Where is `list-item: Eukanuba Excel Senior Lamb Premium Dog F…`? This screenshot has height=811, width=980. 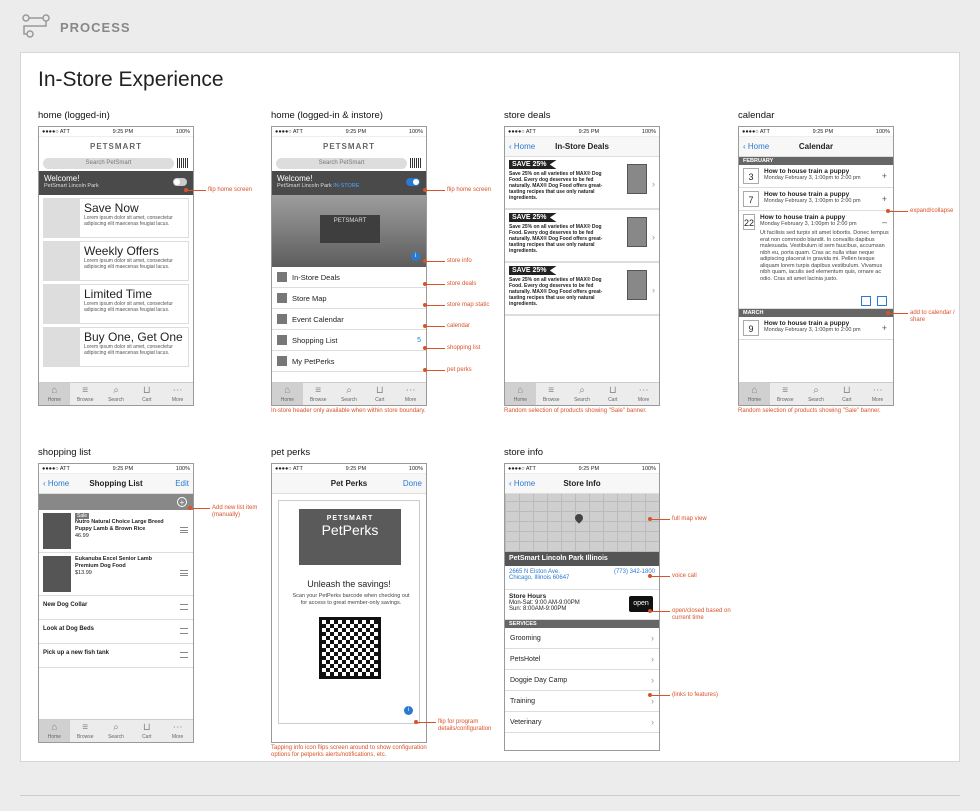
list-item: Eukanuba Excel Senior Lamb Premium Dog F… is located at coordinates (116, 574).